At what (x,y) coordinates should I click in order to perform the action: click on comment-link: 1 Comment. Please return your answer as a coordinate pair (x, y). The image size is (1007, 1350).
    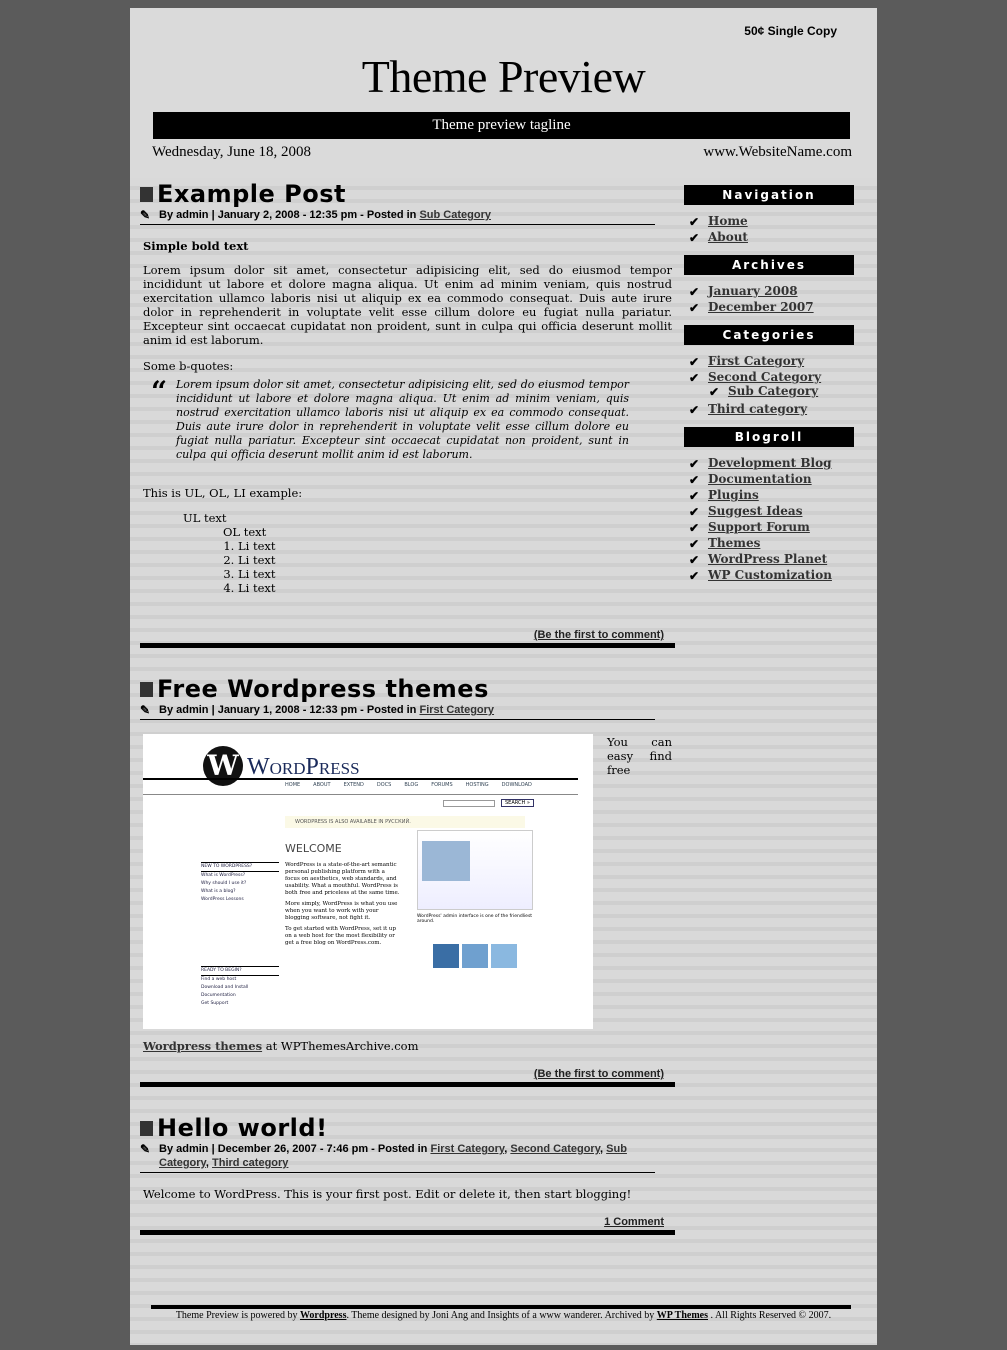
    Looking at the image, I should click on (547, 1222).